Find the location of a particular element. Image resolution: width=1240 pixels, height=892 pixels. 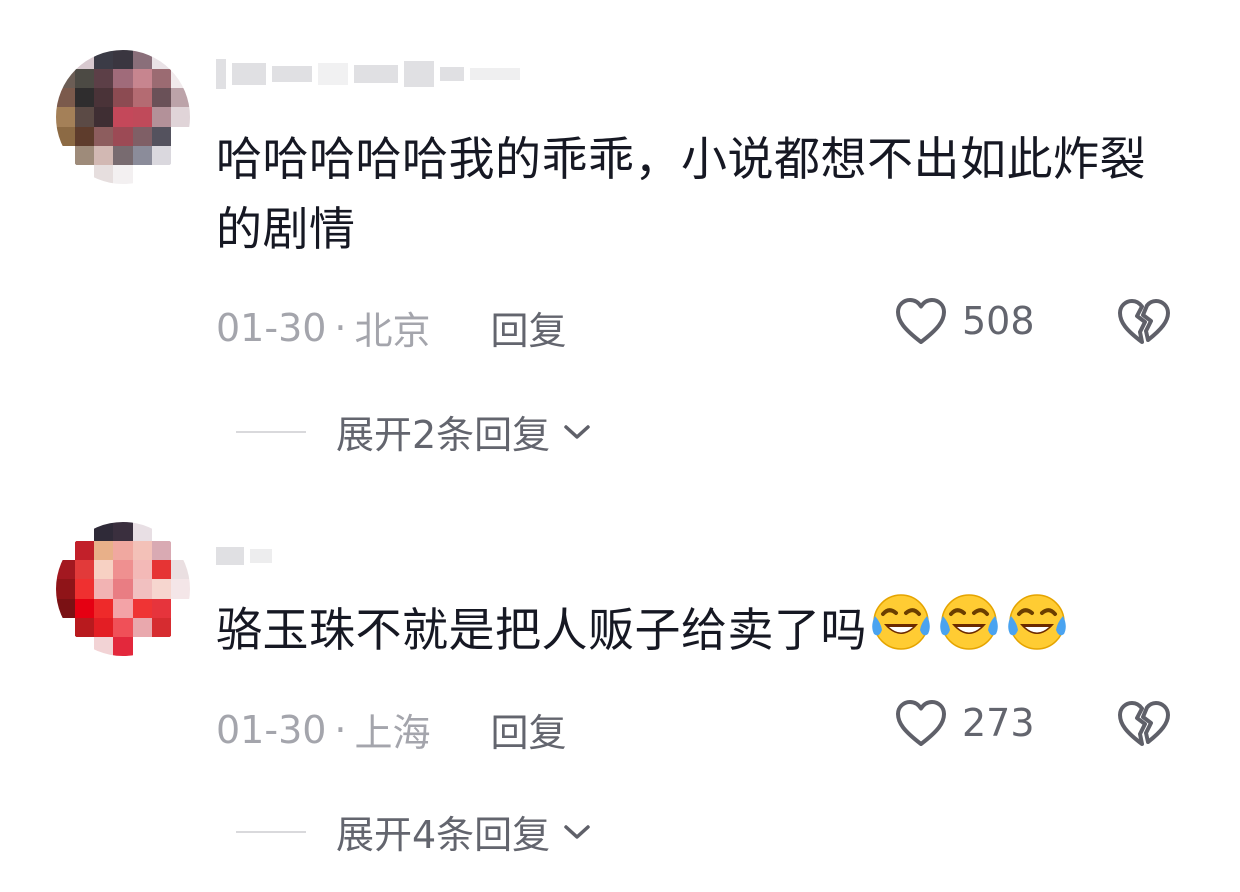

emoji-group is located at coordinates (969, 622).